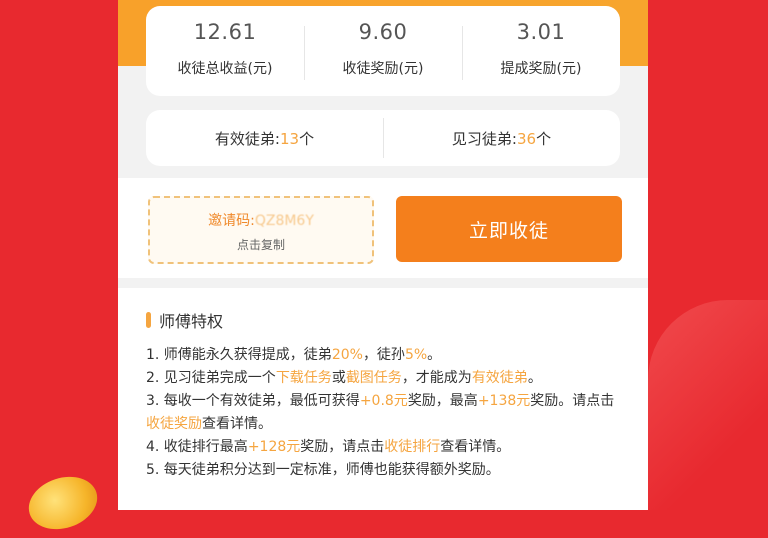  I want to click on invite-code-line: 邀请码:QZ8M6Y, so click(261, 220).